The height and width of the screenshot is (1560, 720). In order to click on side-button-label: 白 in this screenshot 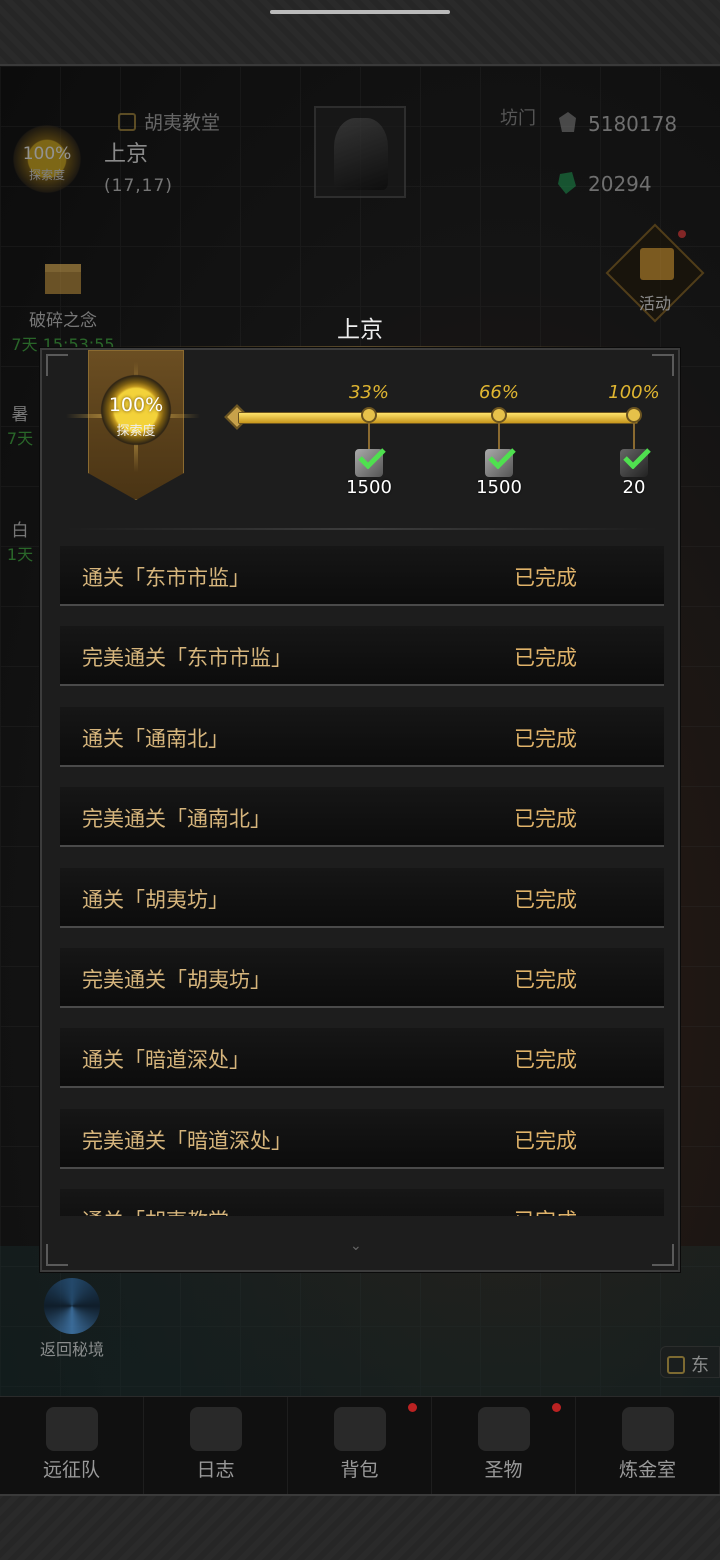, I will do `click(20, 531)`.